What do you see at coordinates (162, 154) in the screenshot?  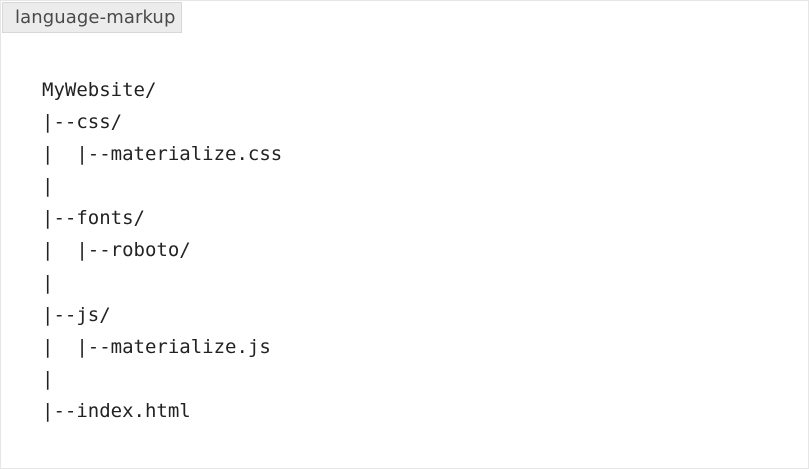 I see `code-line: | |--materialize.css` at bounding box center [162, 154].